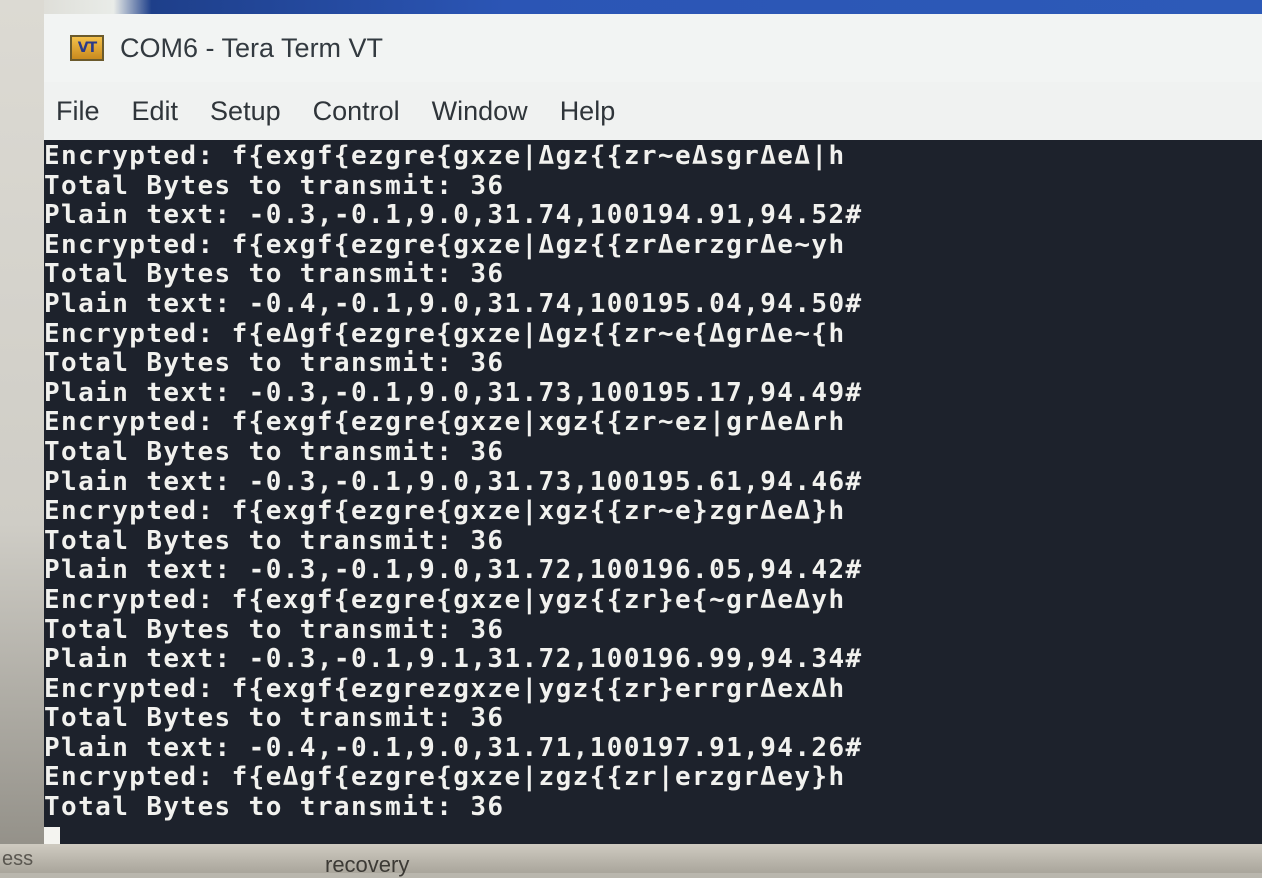  What do you see at coordinates (631, 7) in the screenshot?
I see `desktop-background-top` at bounding box center [631, 7].